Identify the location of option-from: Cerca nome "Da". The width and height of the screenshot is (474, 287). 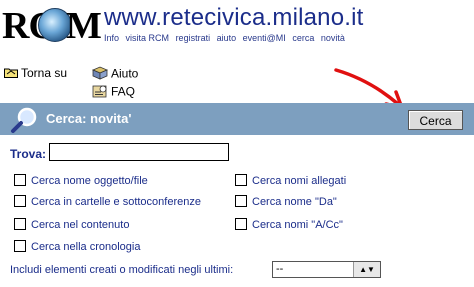
(286, 201).